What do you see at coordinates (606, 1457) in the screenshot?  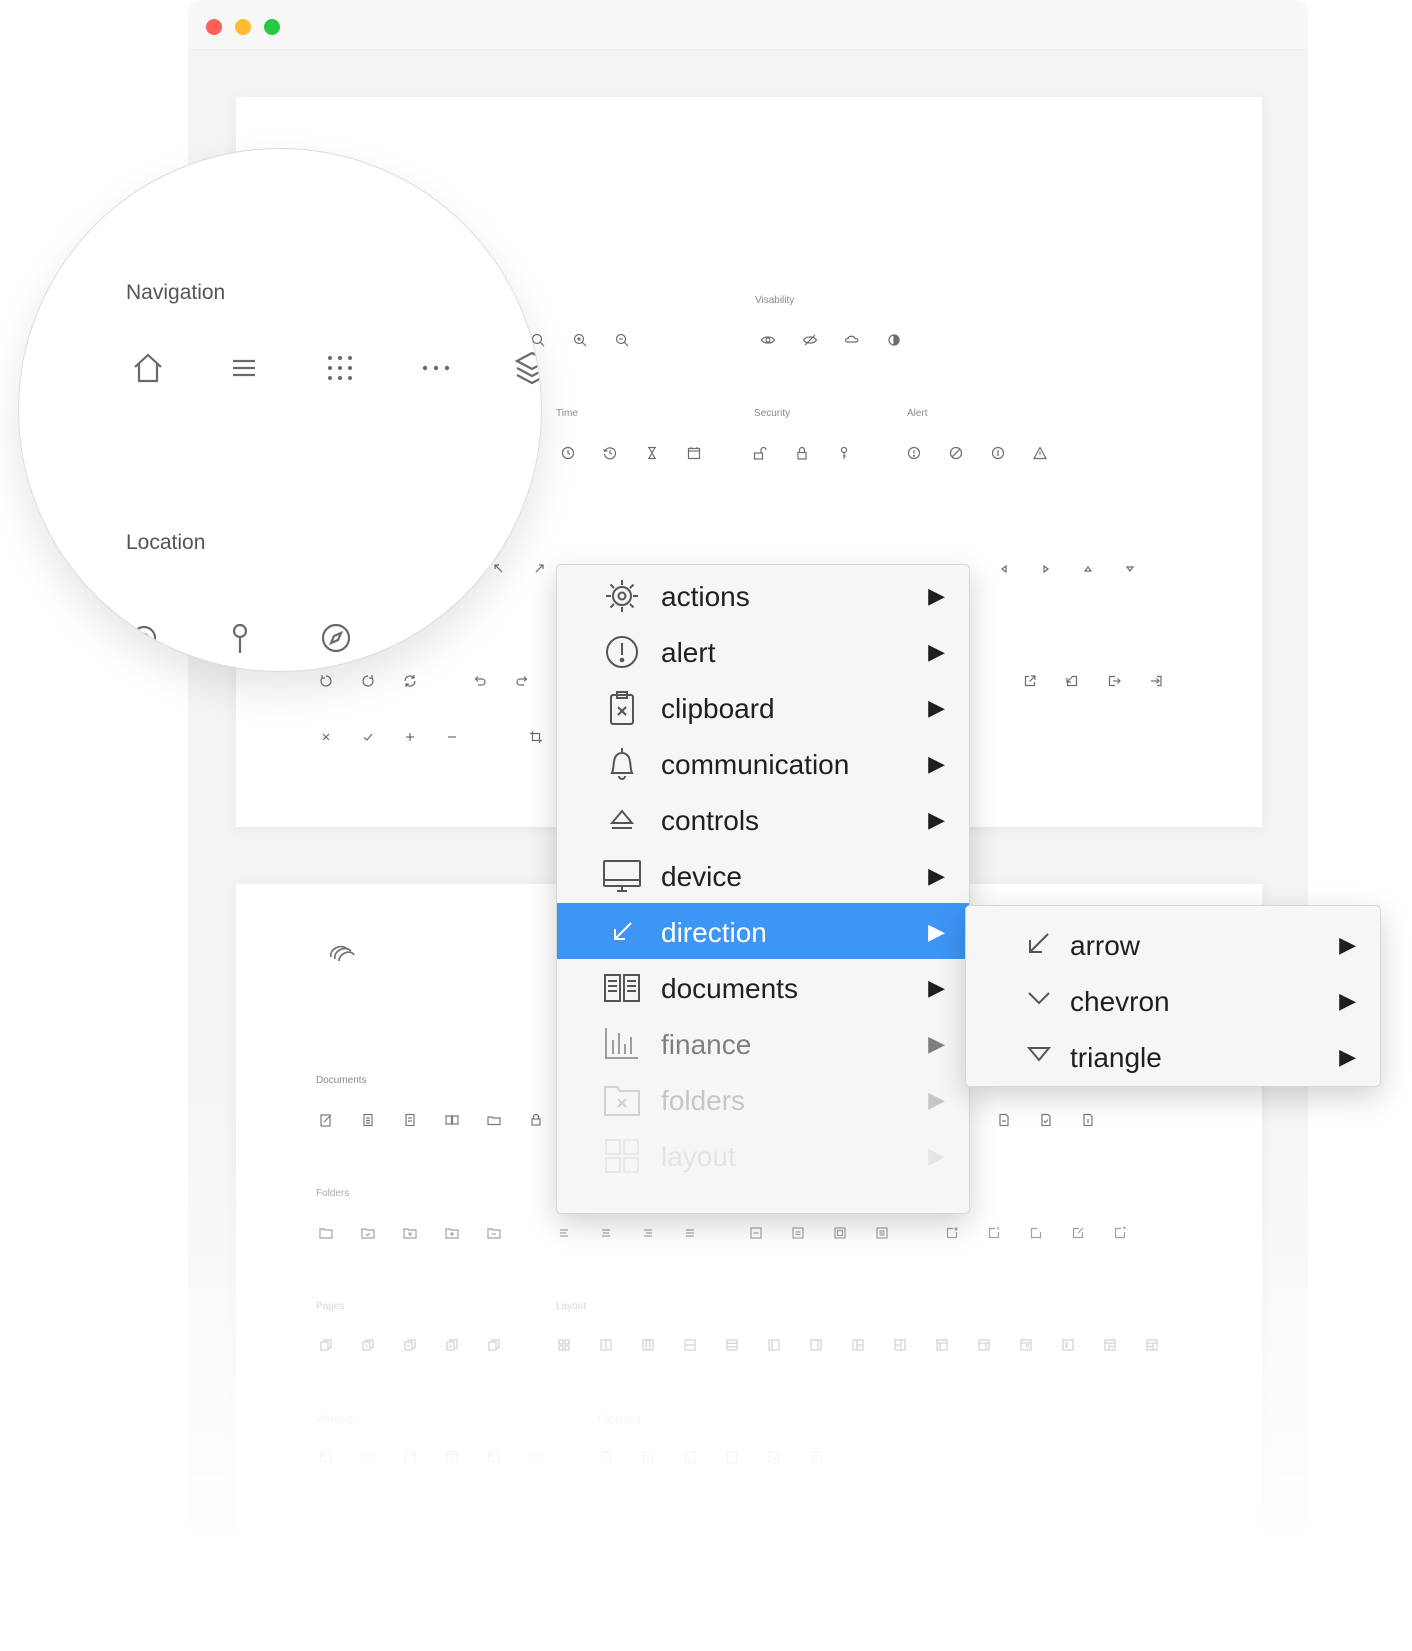 I see `clipboard-small-icon` at bounding box center [606, 1457].